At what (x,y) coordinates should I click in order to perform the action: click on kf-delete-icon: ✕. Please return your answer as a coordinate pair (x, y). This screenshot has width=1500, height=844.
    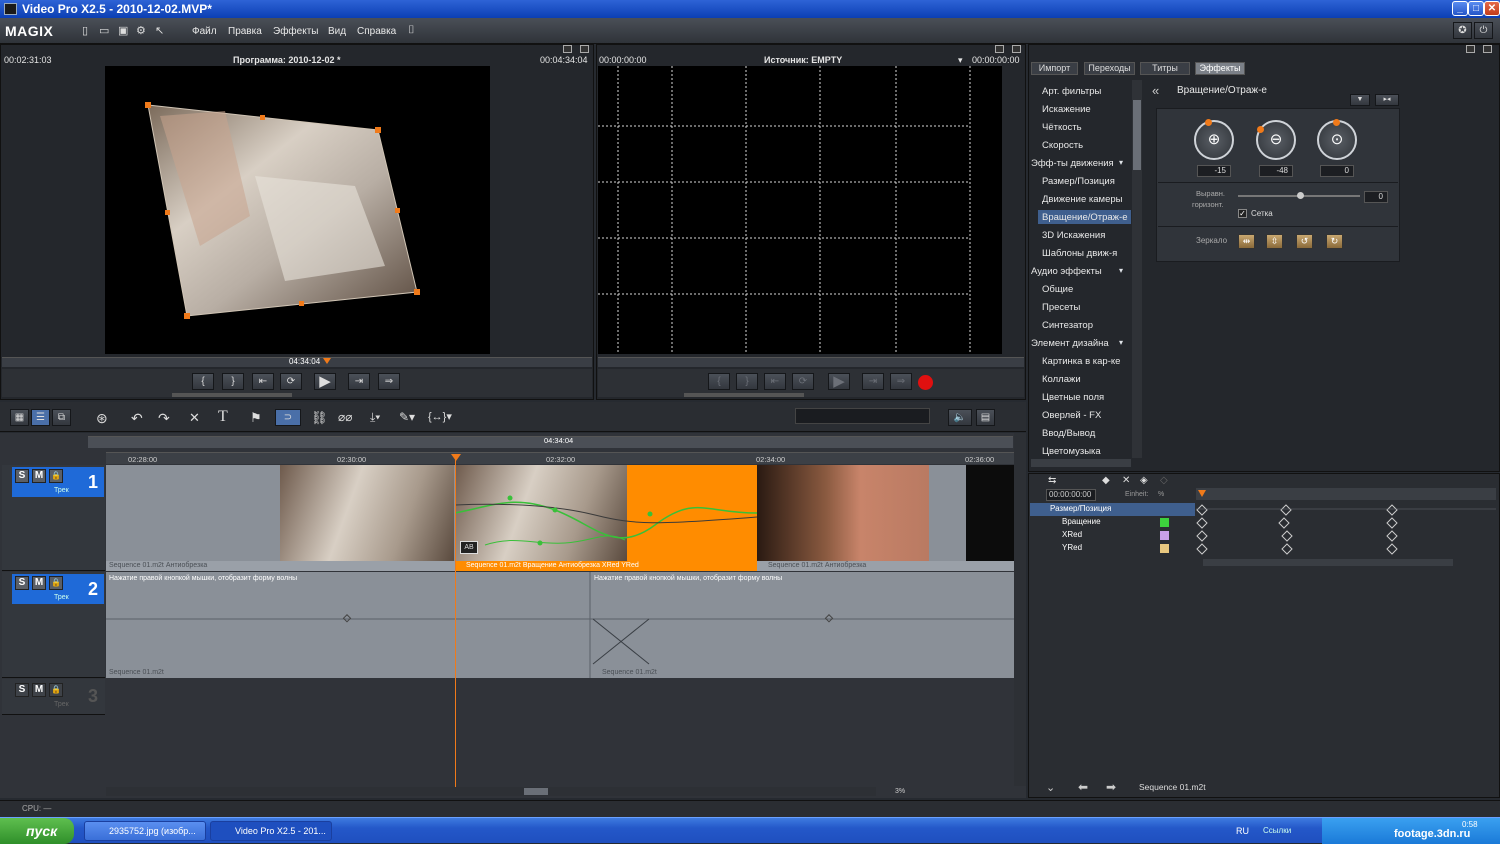
    Looking at the image, I should click on (1126, 480).